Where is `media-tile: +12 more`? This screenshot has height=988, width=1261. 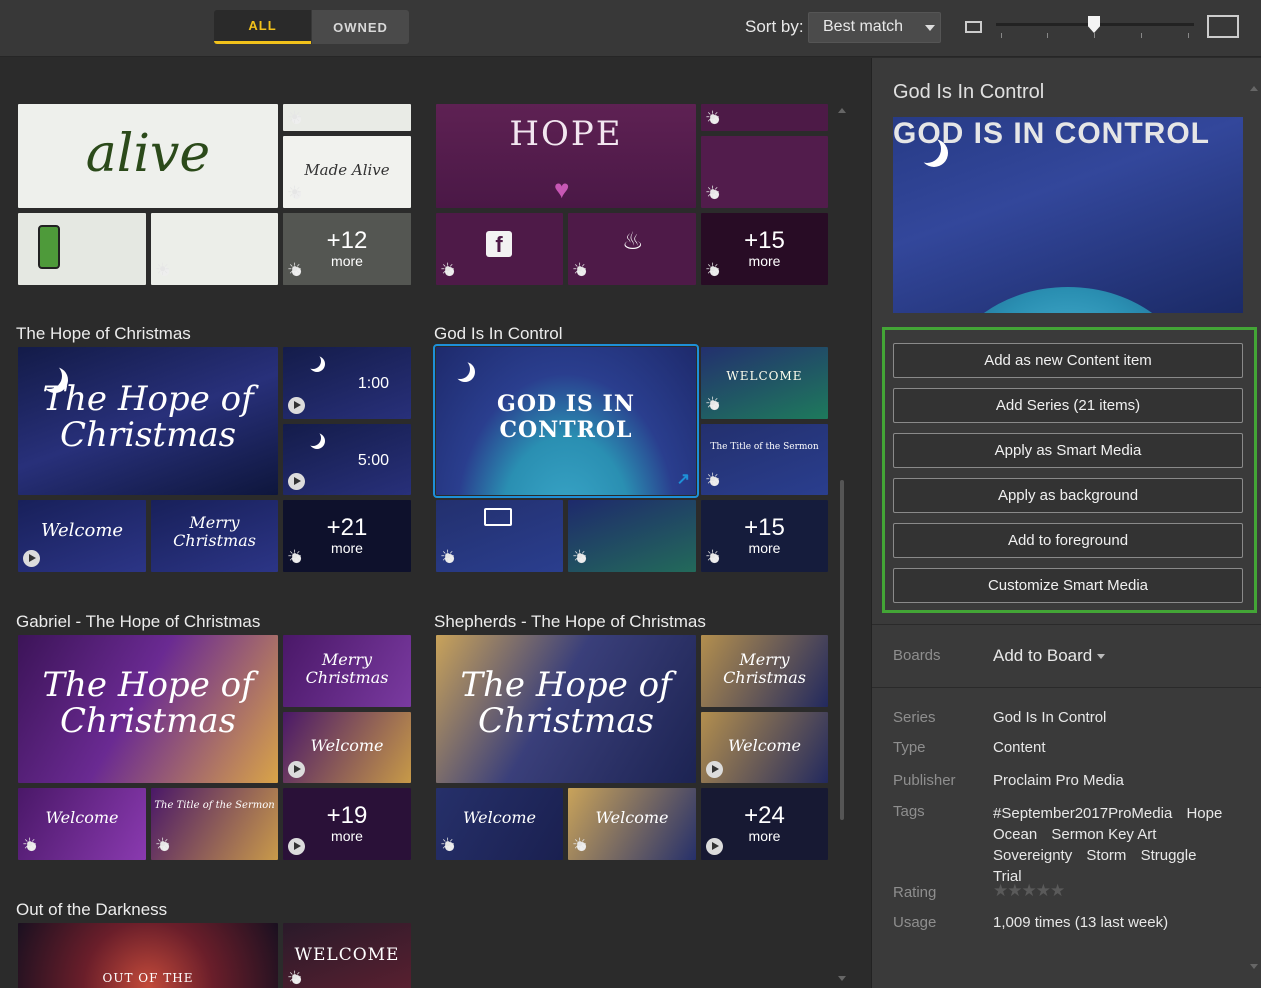 media-tile: +12 more is located at coordinates (347, 249).